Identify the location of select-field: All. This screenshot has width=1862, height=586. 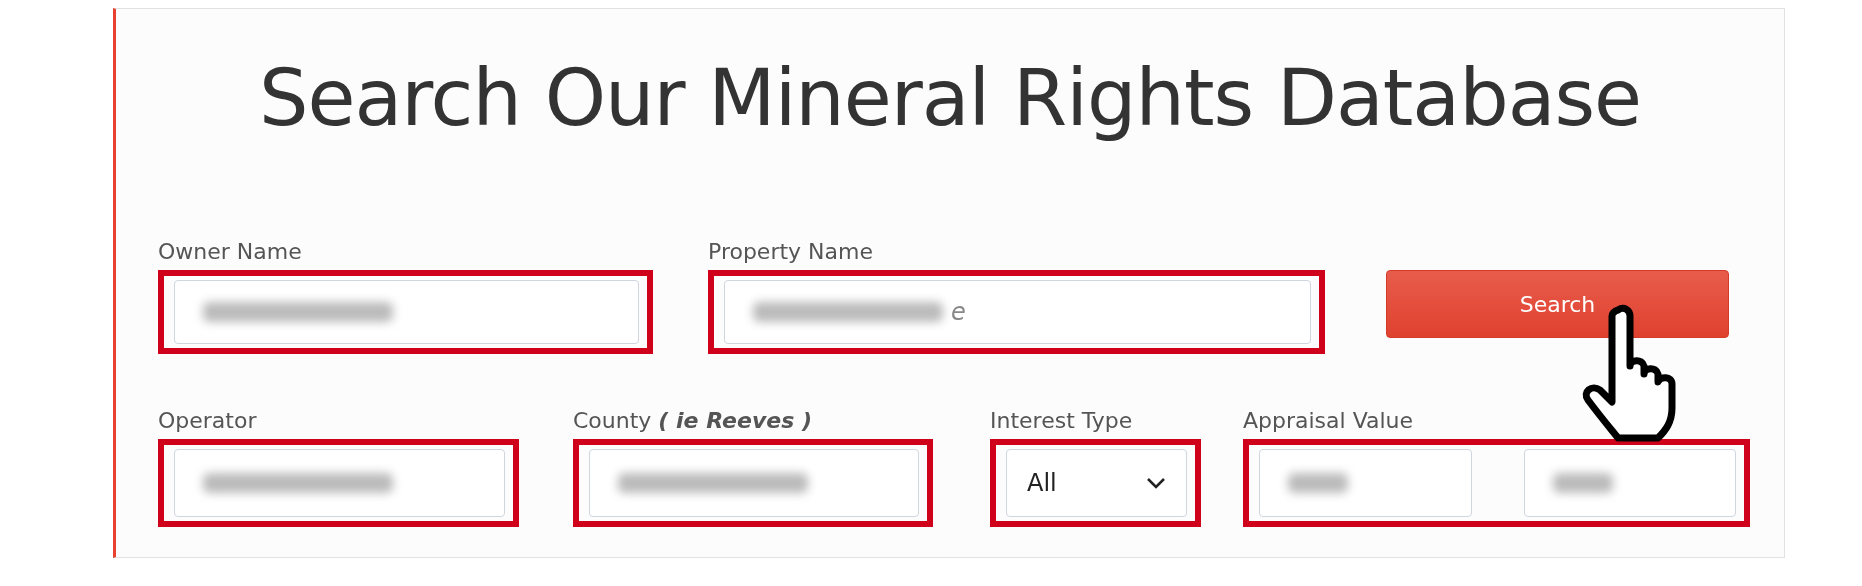
(1096, 483).